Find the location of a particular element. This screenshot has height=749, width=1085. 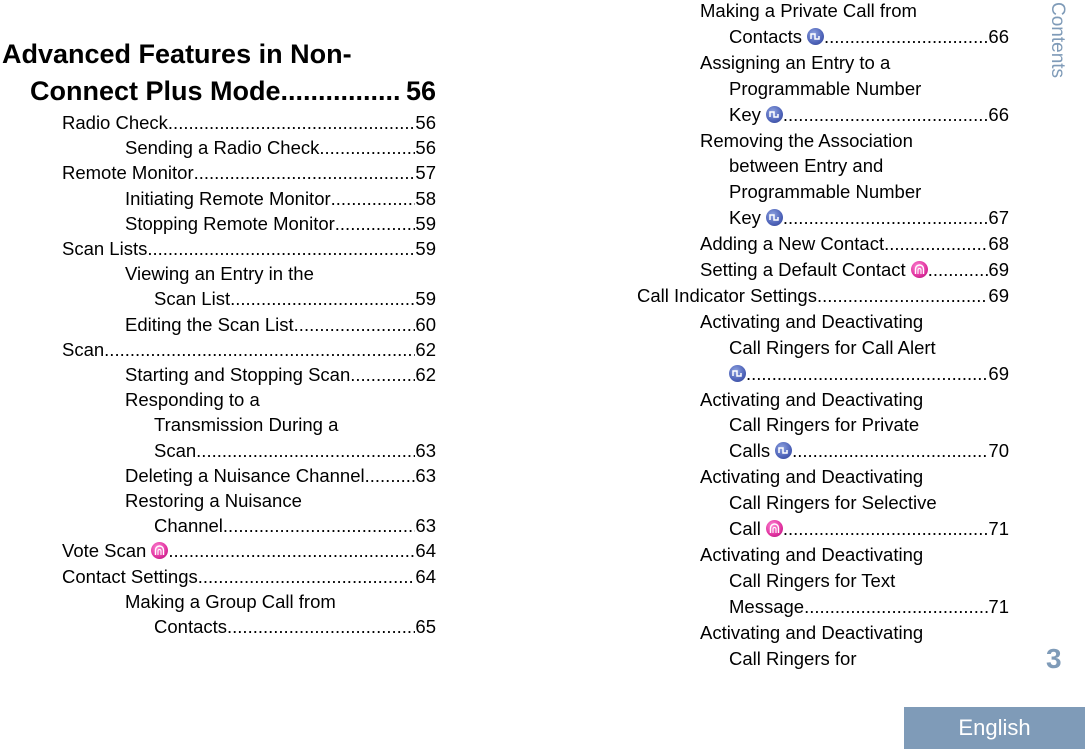

toc-entry-page: 64 is located at coordinates (425, 576).